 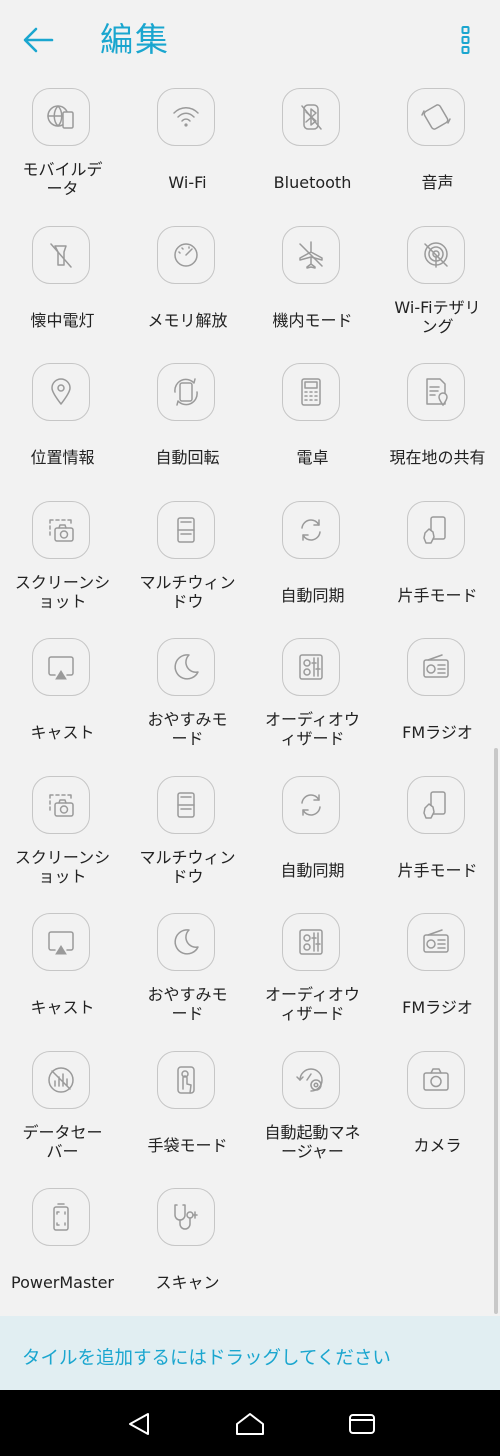 I want to click on tile-label: 自動同期, so click(x=312, y=870).